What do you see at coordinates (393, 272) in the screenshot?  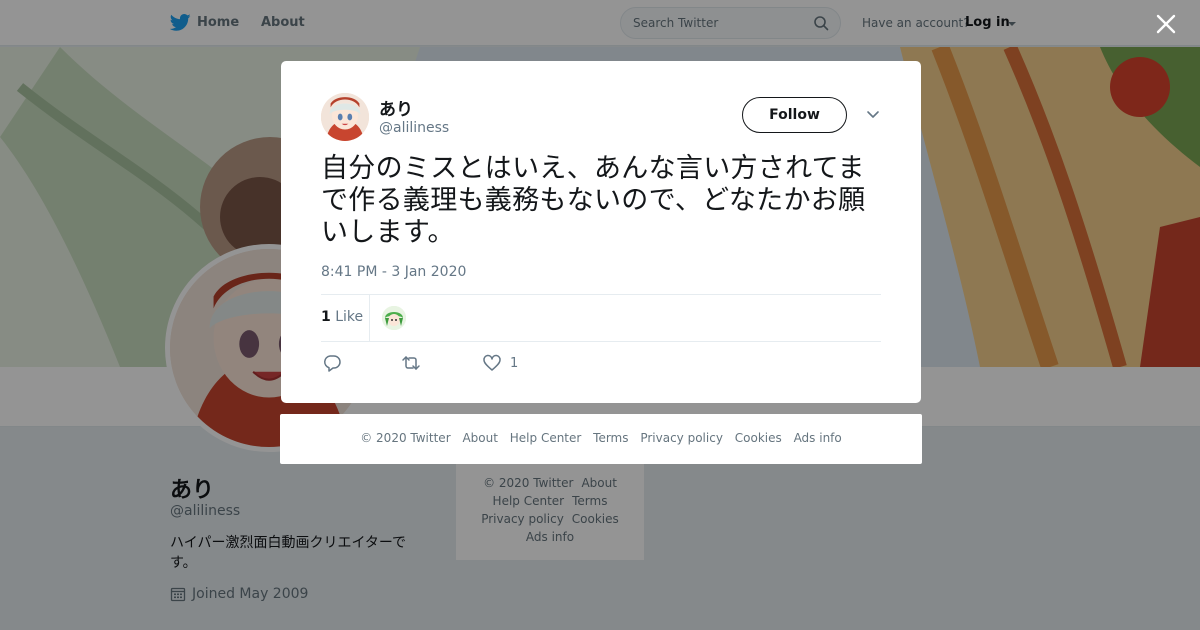 I see `tweet-timestamp: 8:41 PM - 3 Jan 2020` at bounding box center [393, 272].